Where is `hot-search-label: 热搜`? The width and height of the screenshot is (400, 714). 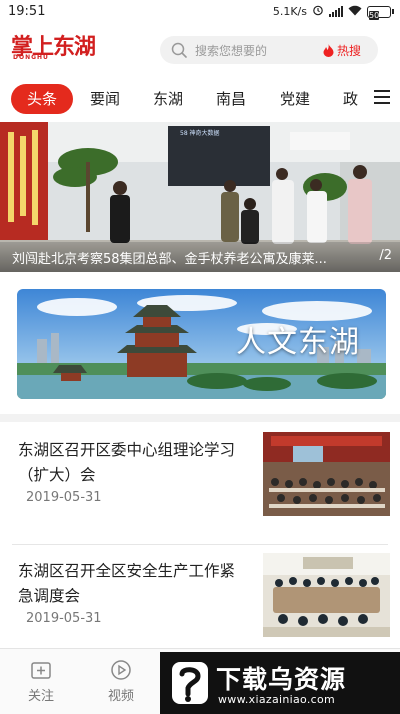
hot-search-label: 热搜 is located at coordinates (349, 51).